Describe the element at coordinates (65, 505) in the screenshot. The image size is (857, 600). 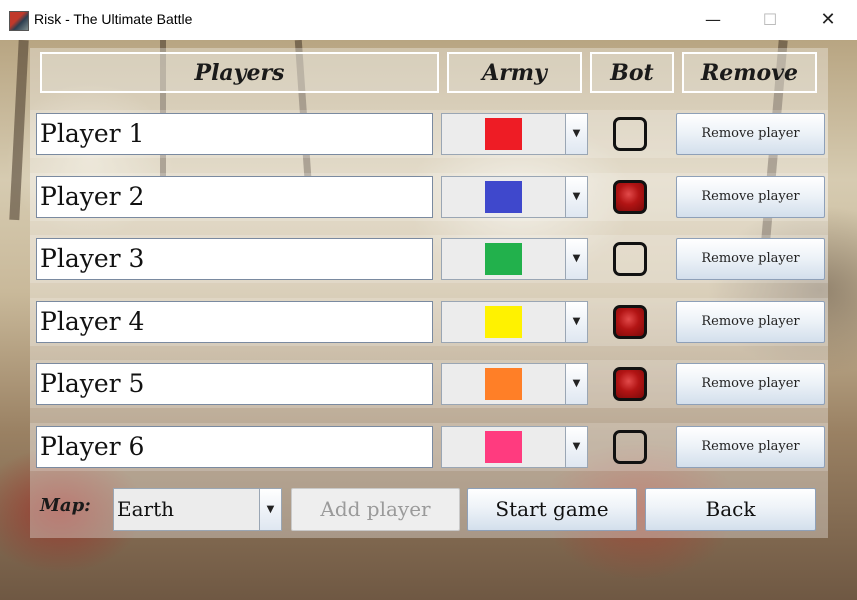
I see `map-label: Map:` at that location.